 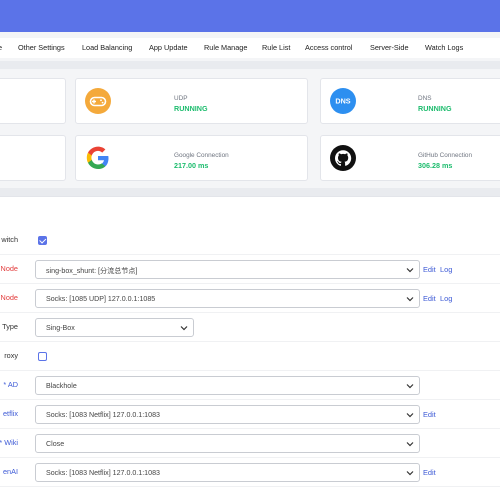 What do you see at coordinates (410, 158) in the screenshot?
I see `github-connection-card: GitHub Connection 306.28 ms` at bounding box center [410, 158].